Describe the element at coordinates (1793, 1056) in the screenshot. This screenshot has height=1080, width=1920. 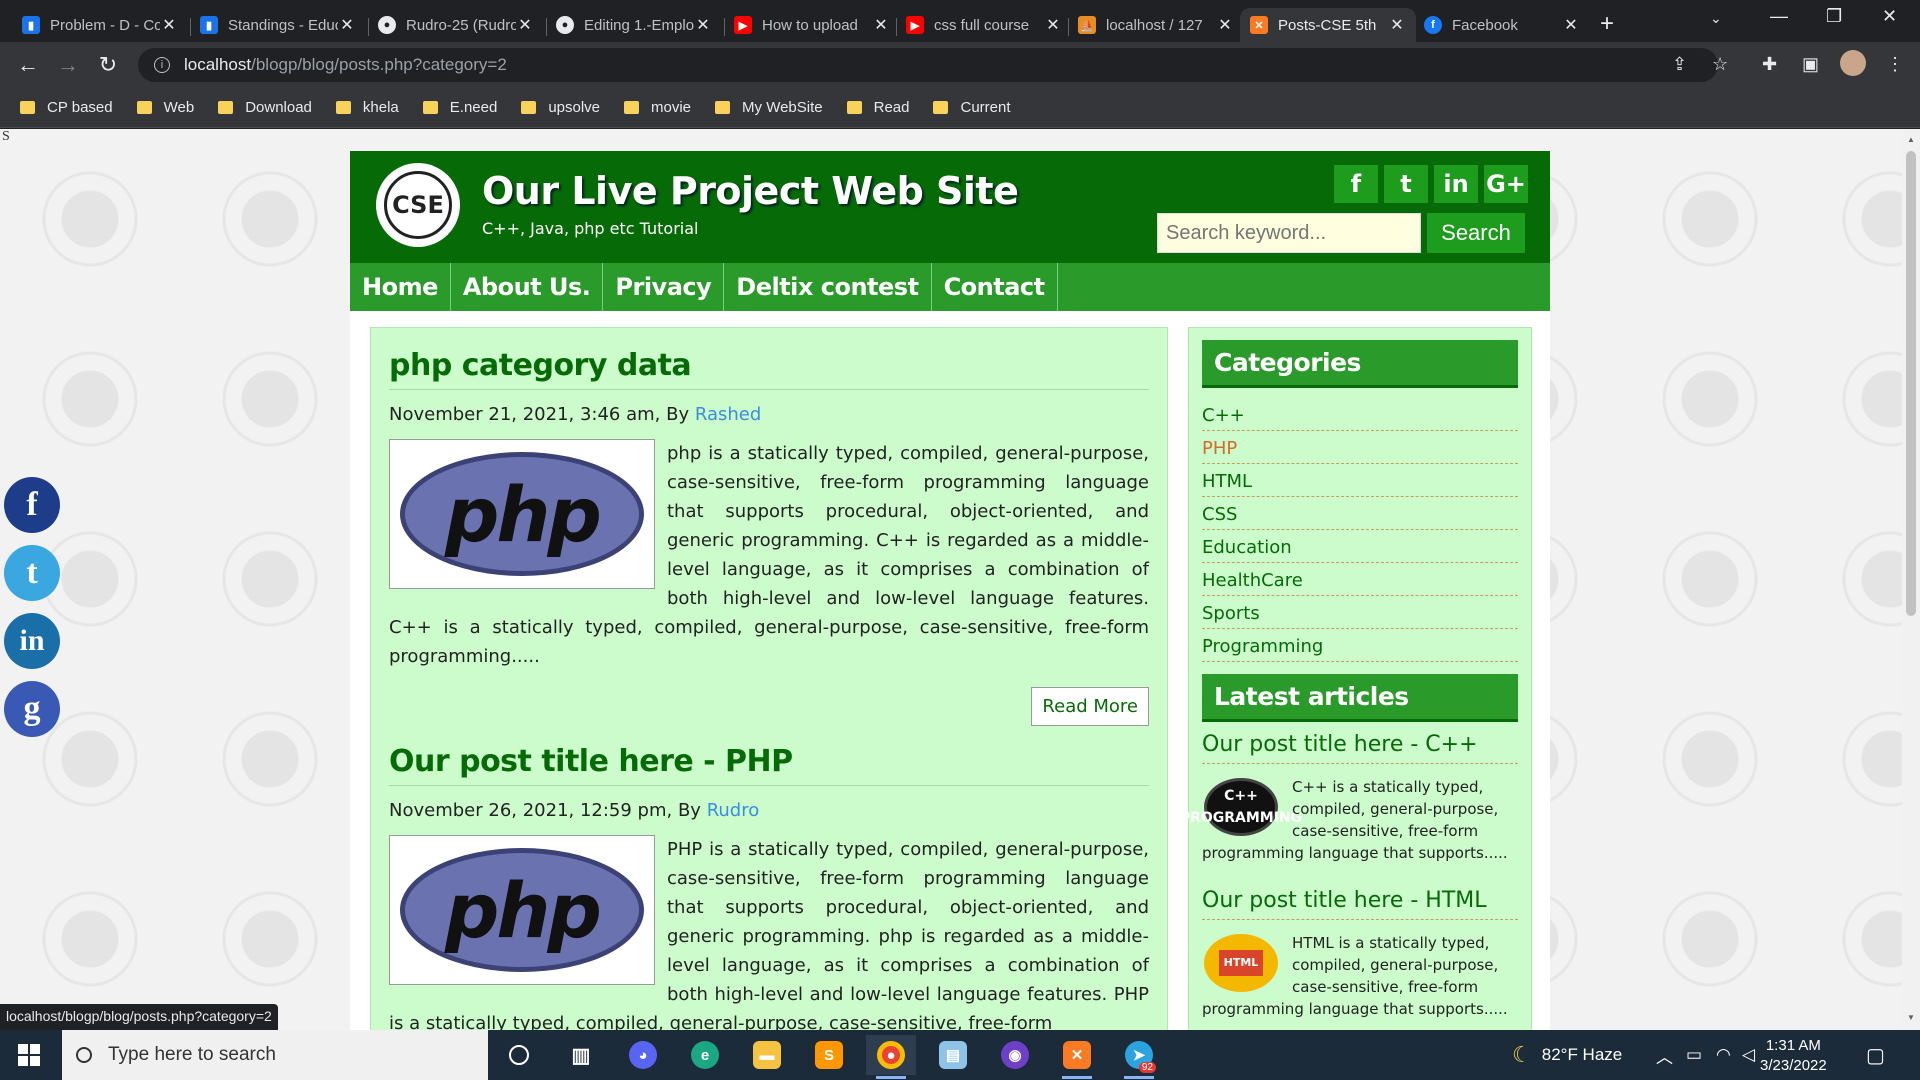
I see `system-clock: 1:31 AM 3/23/2022` at that location.